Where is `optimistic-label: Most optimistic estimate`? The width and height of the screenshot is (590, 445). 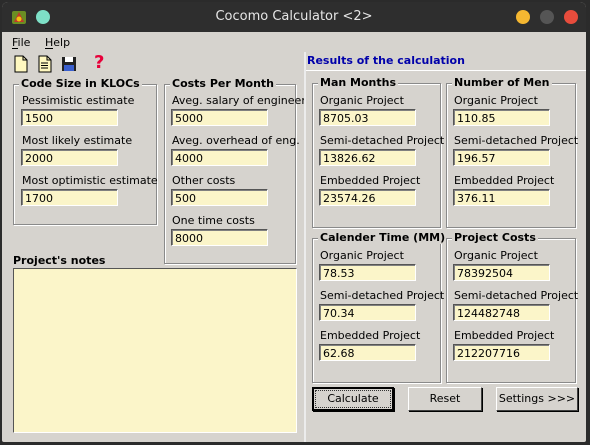
optimistic-label: Most optimistic estimate is located at coordinates (90, 180).